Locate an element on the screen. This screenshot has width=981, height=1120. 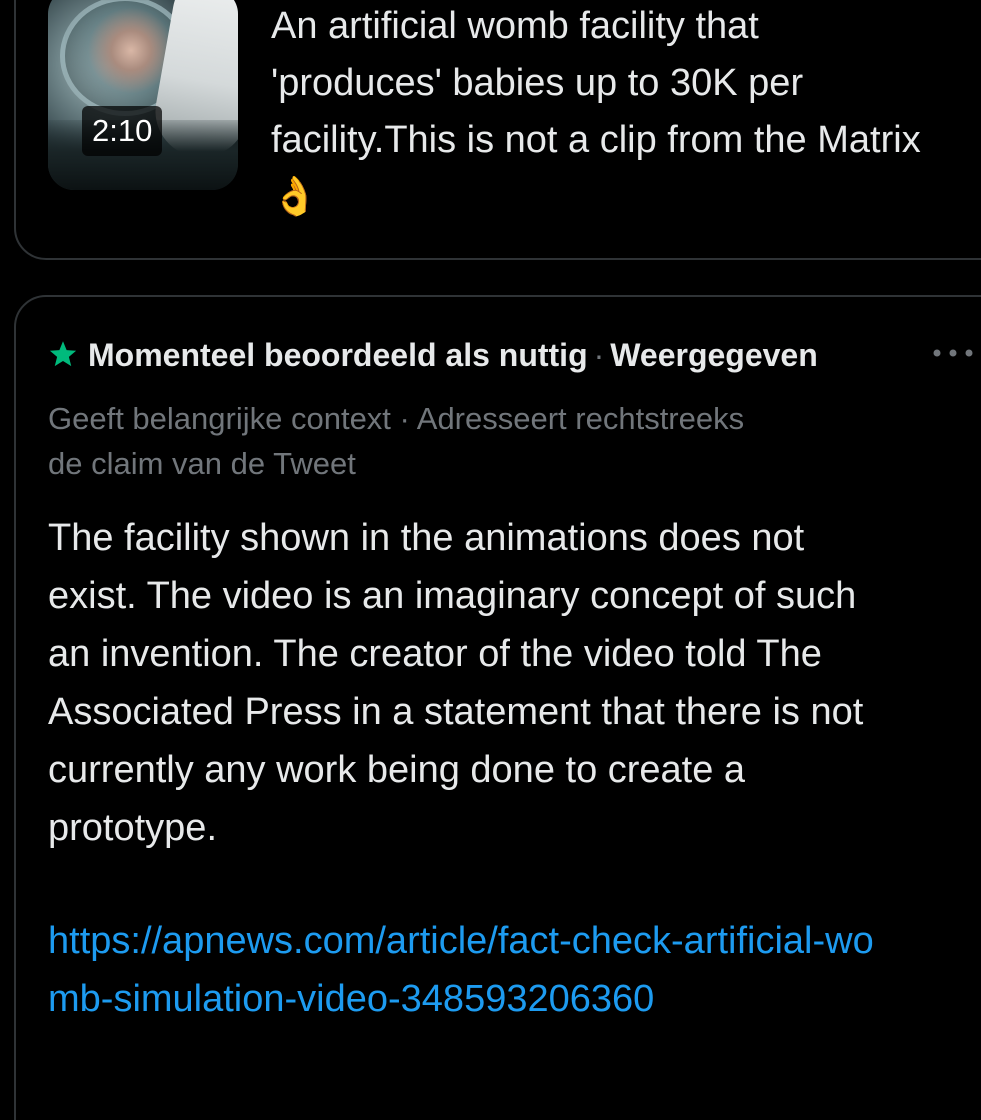
more-horizontal-icon is located at coordinates (953, 353).